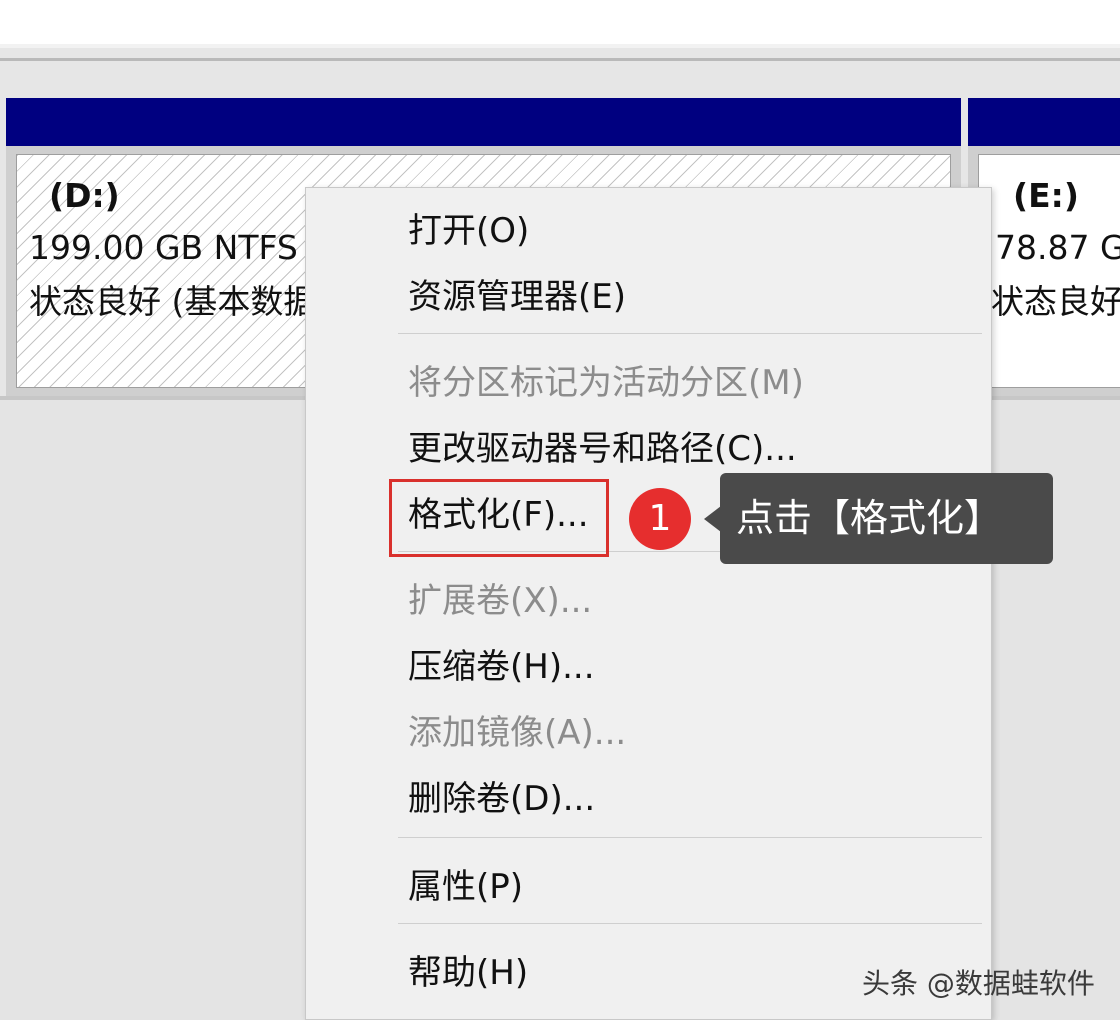 The height and width of the screenshot is (1020, 1120). I want to click on volume-d-name: (D:), so click(84, 195).